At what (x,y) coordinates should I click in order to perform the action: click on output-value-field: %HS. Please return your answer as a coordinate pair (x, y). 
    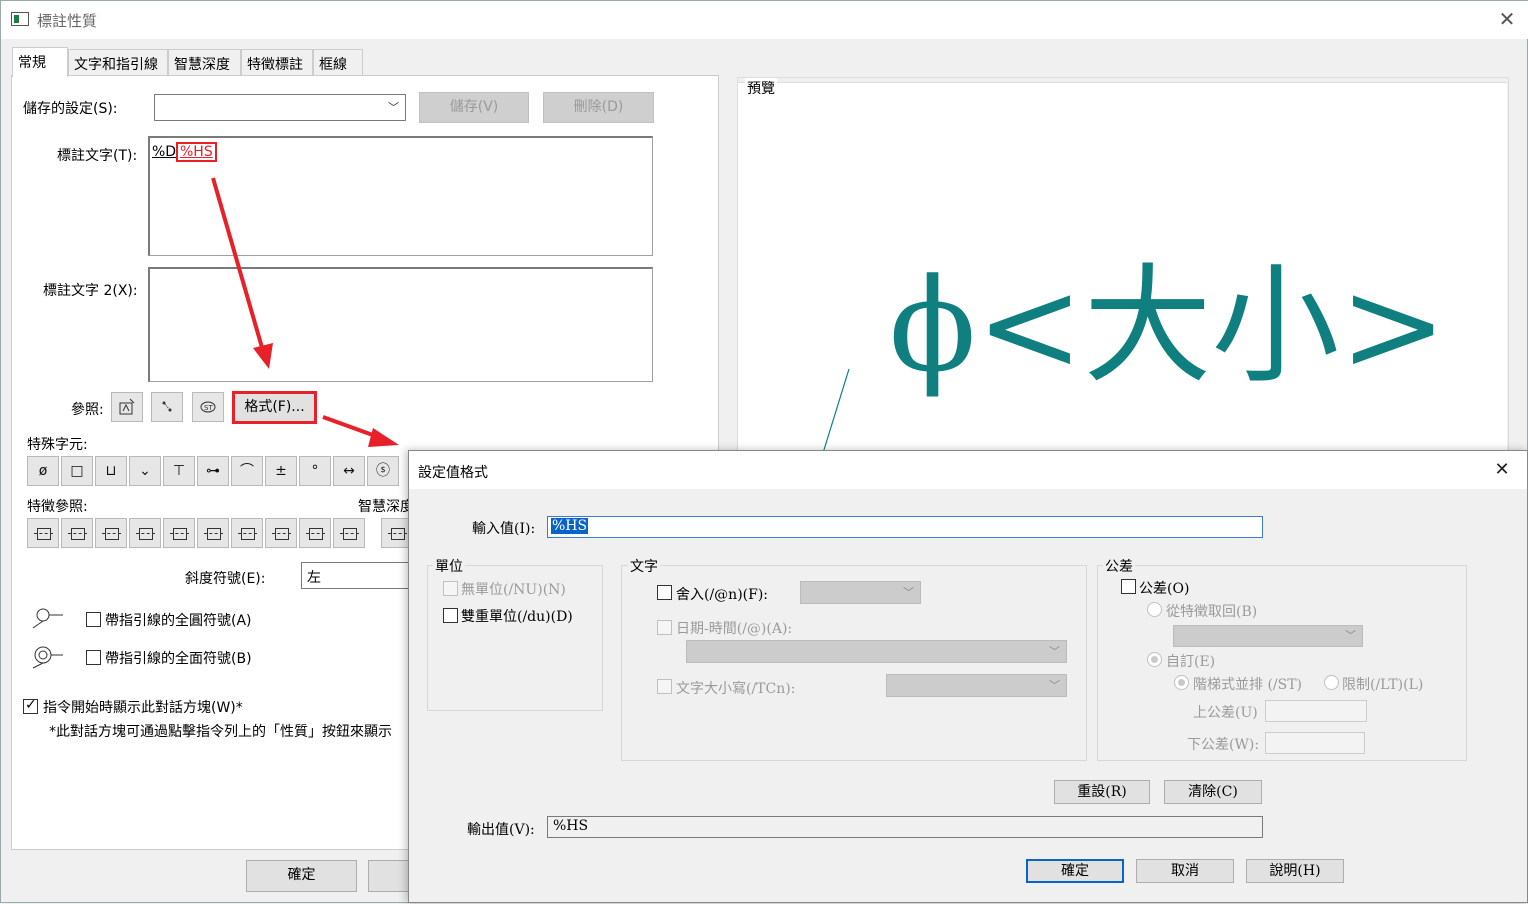
    Looking at the image, I should click on (905, 827).